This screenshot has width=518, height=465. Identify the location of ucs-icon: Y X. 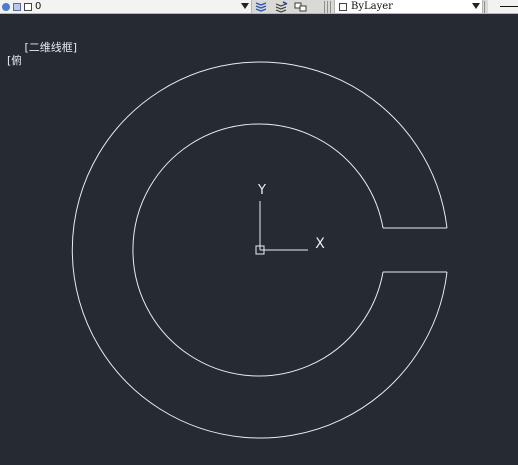
(290, 219).